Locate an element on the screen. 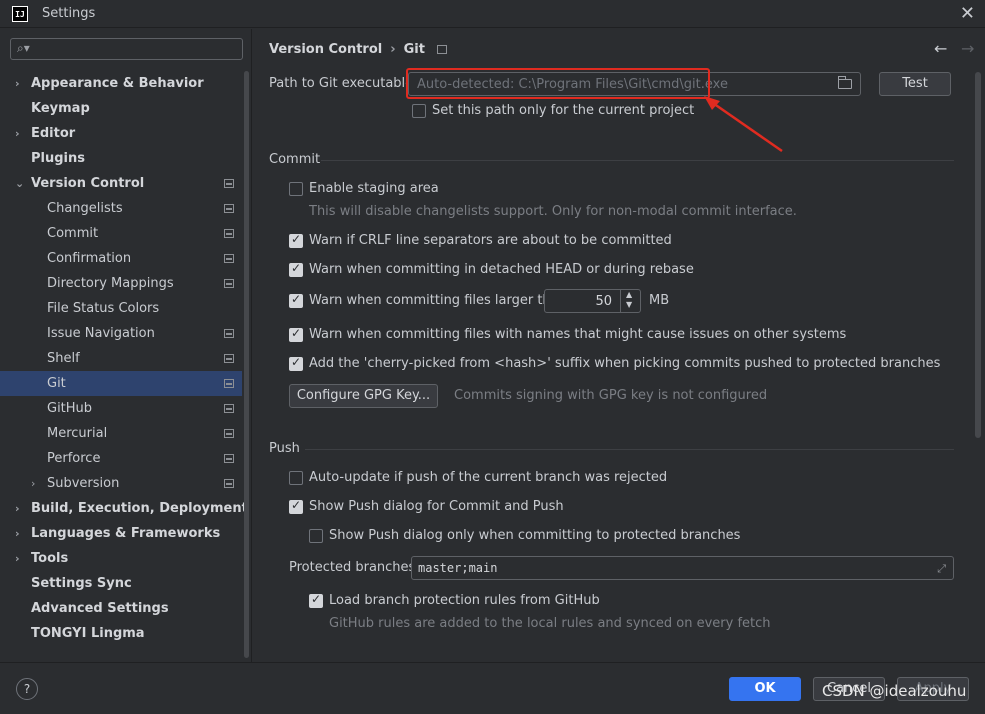 The image size is (985, 714). show-push-dialog-label: Show Push dialog for Commit and Push is located at coordinates (436, 506).